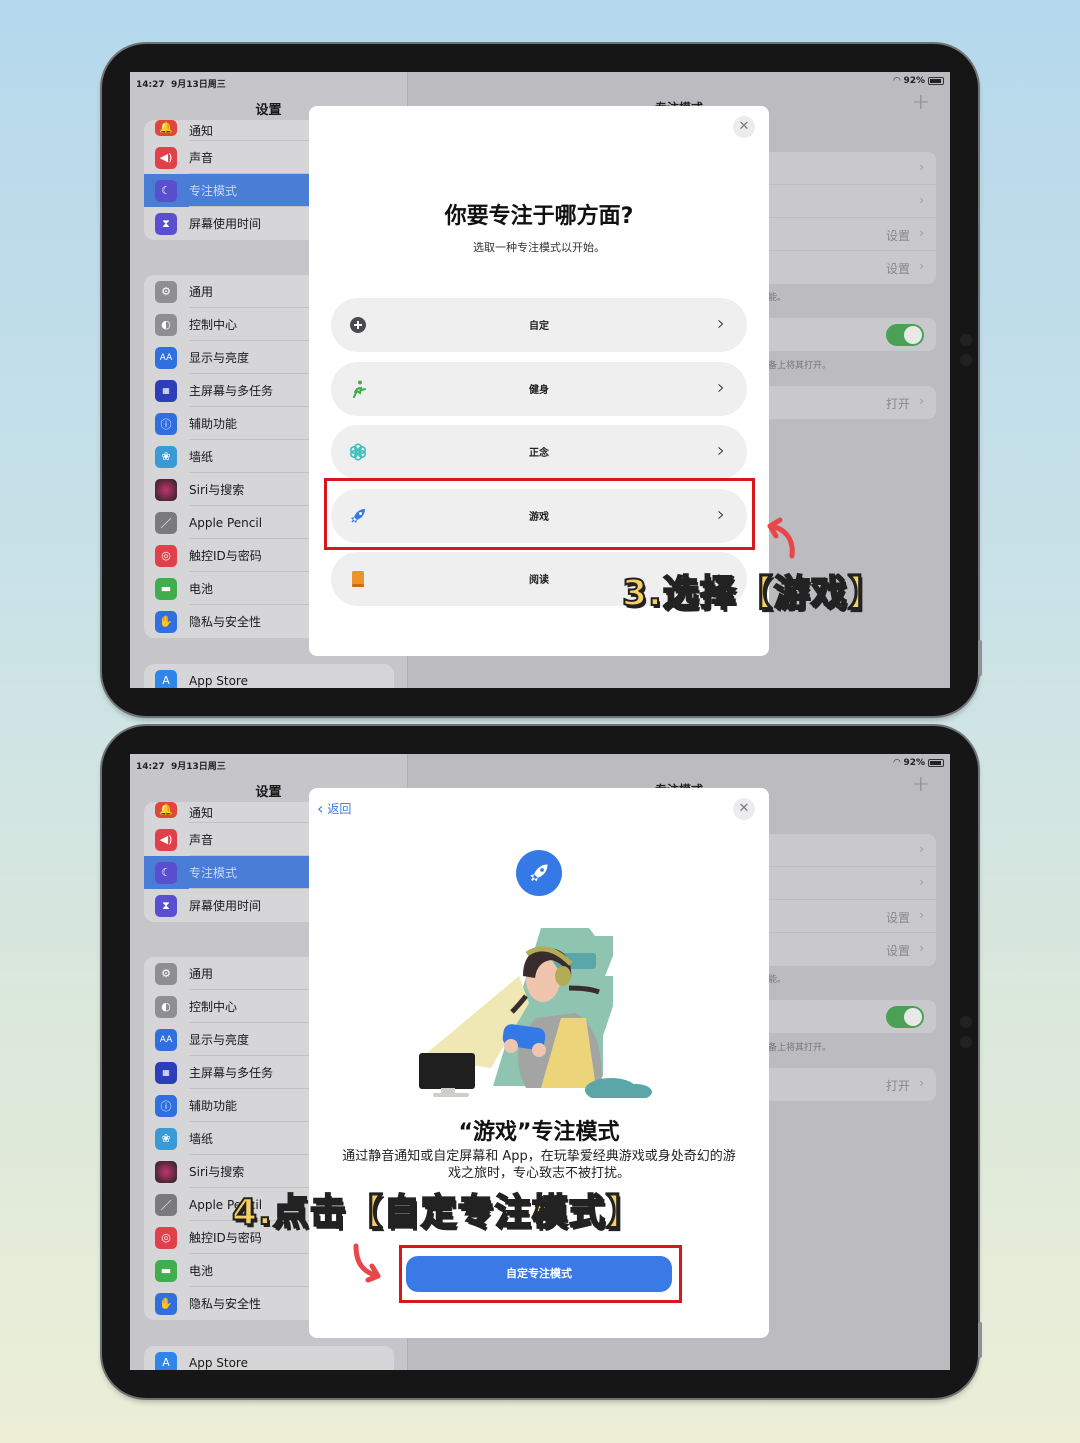  I want to click on option-custom: 自定 ›, so click(539, 325).